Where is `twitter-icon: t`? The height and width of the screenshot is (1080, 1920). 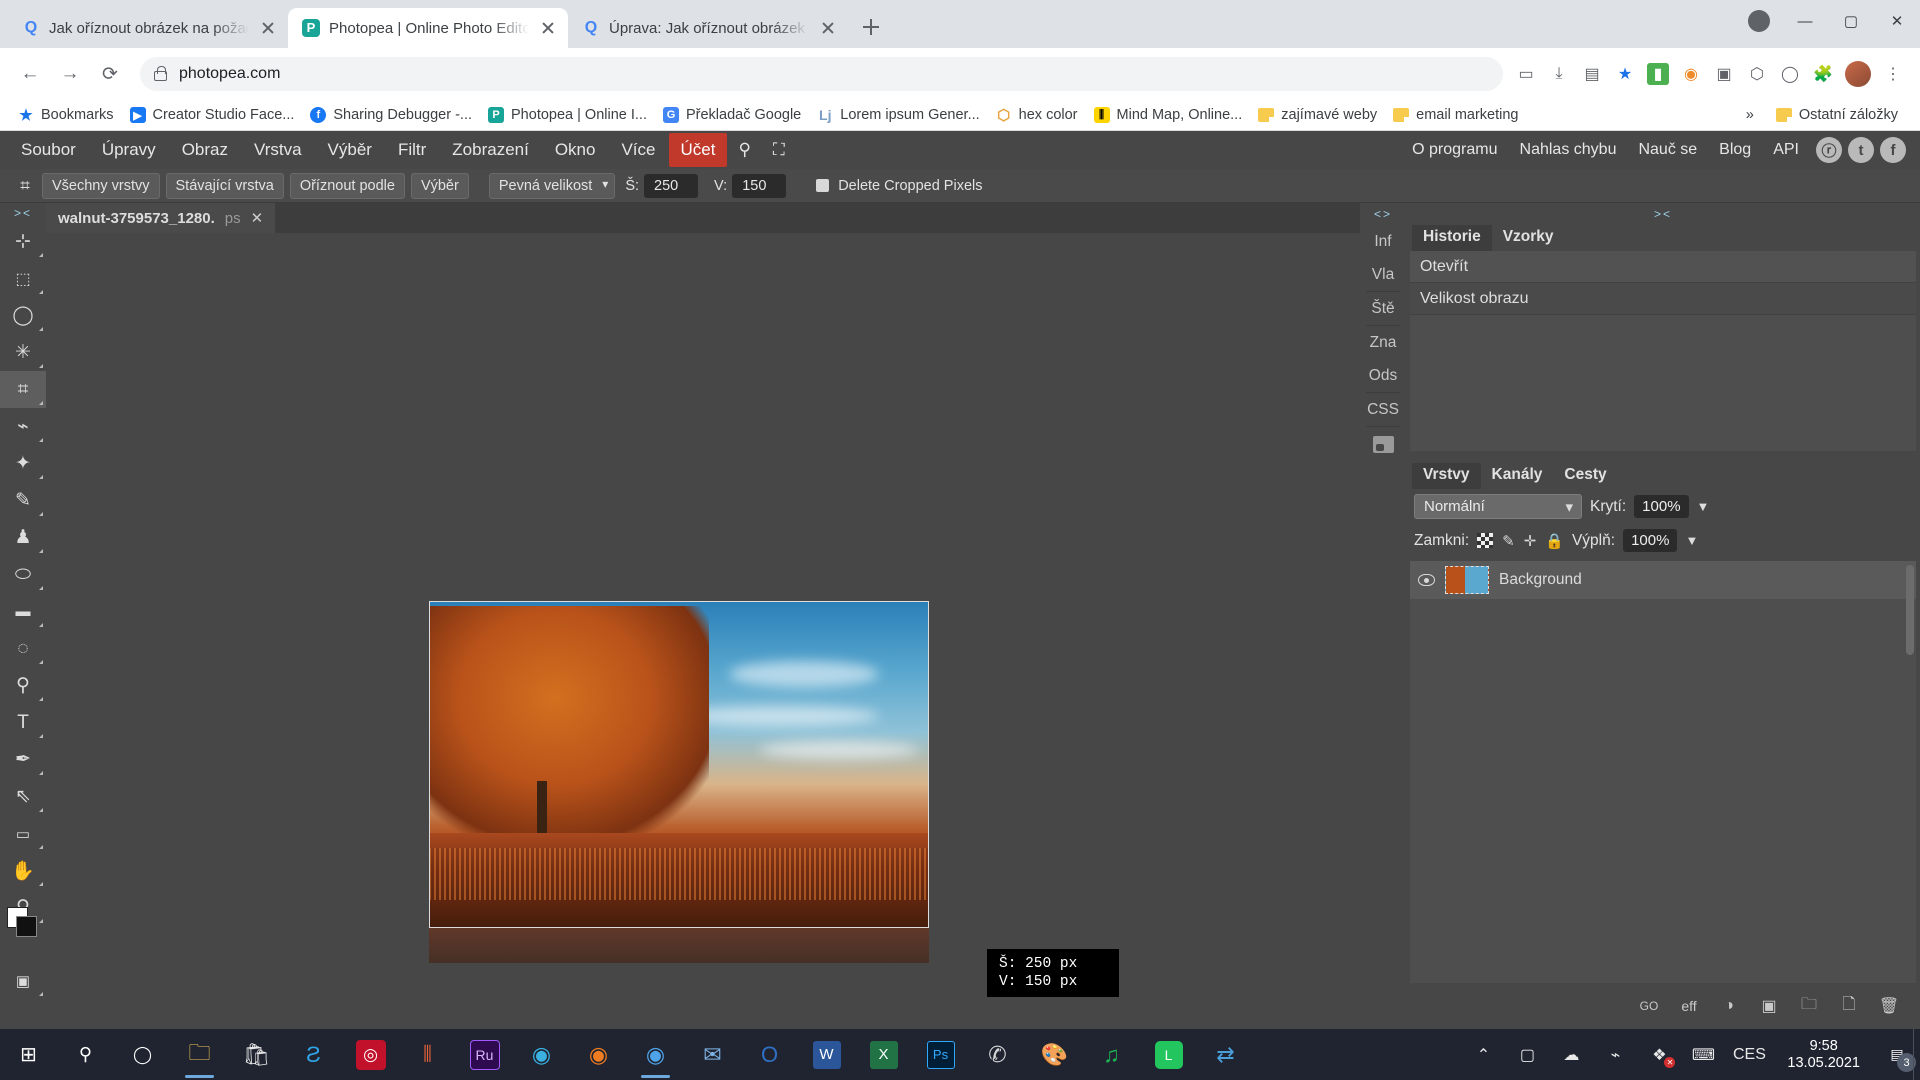
twitter-icon: t is located at coordinates (1861, 150).